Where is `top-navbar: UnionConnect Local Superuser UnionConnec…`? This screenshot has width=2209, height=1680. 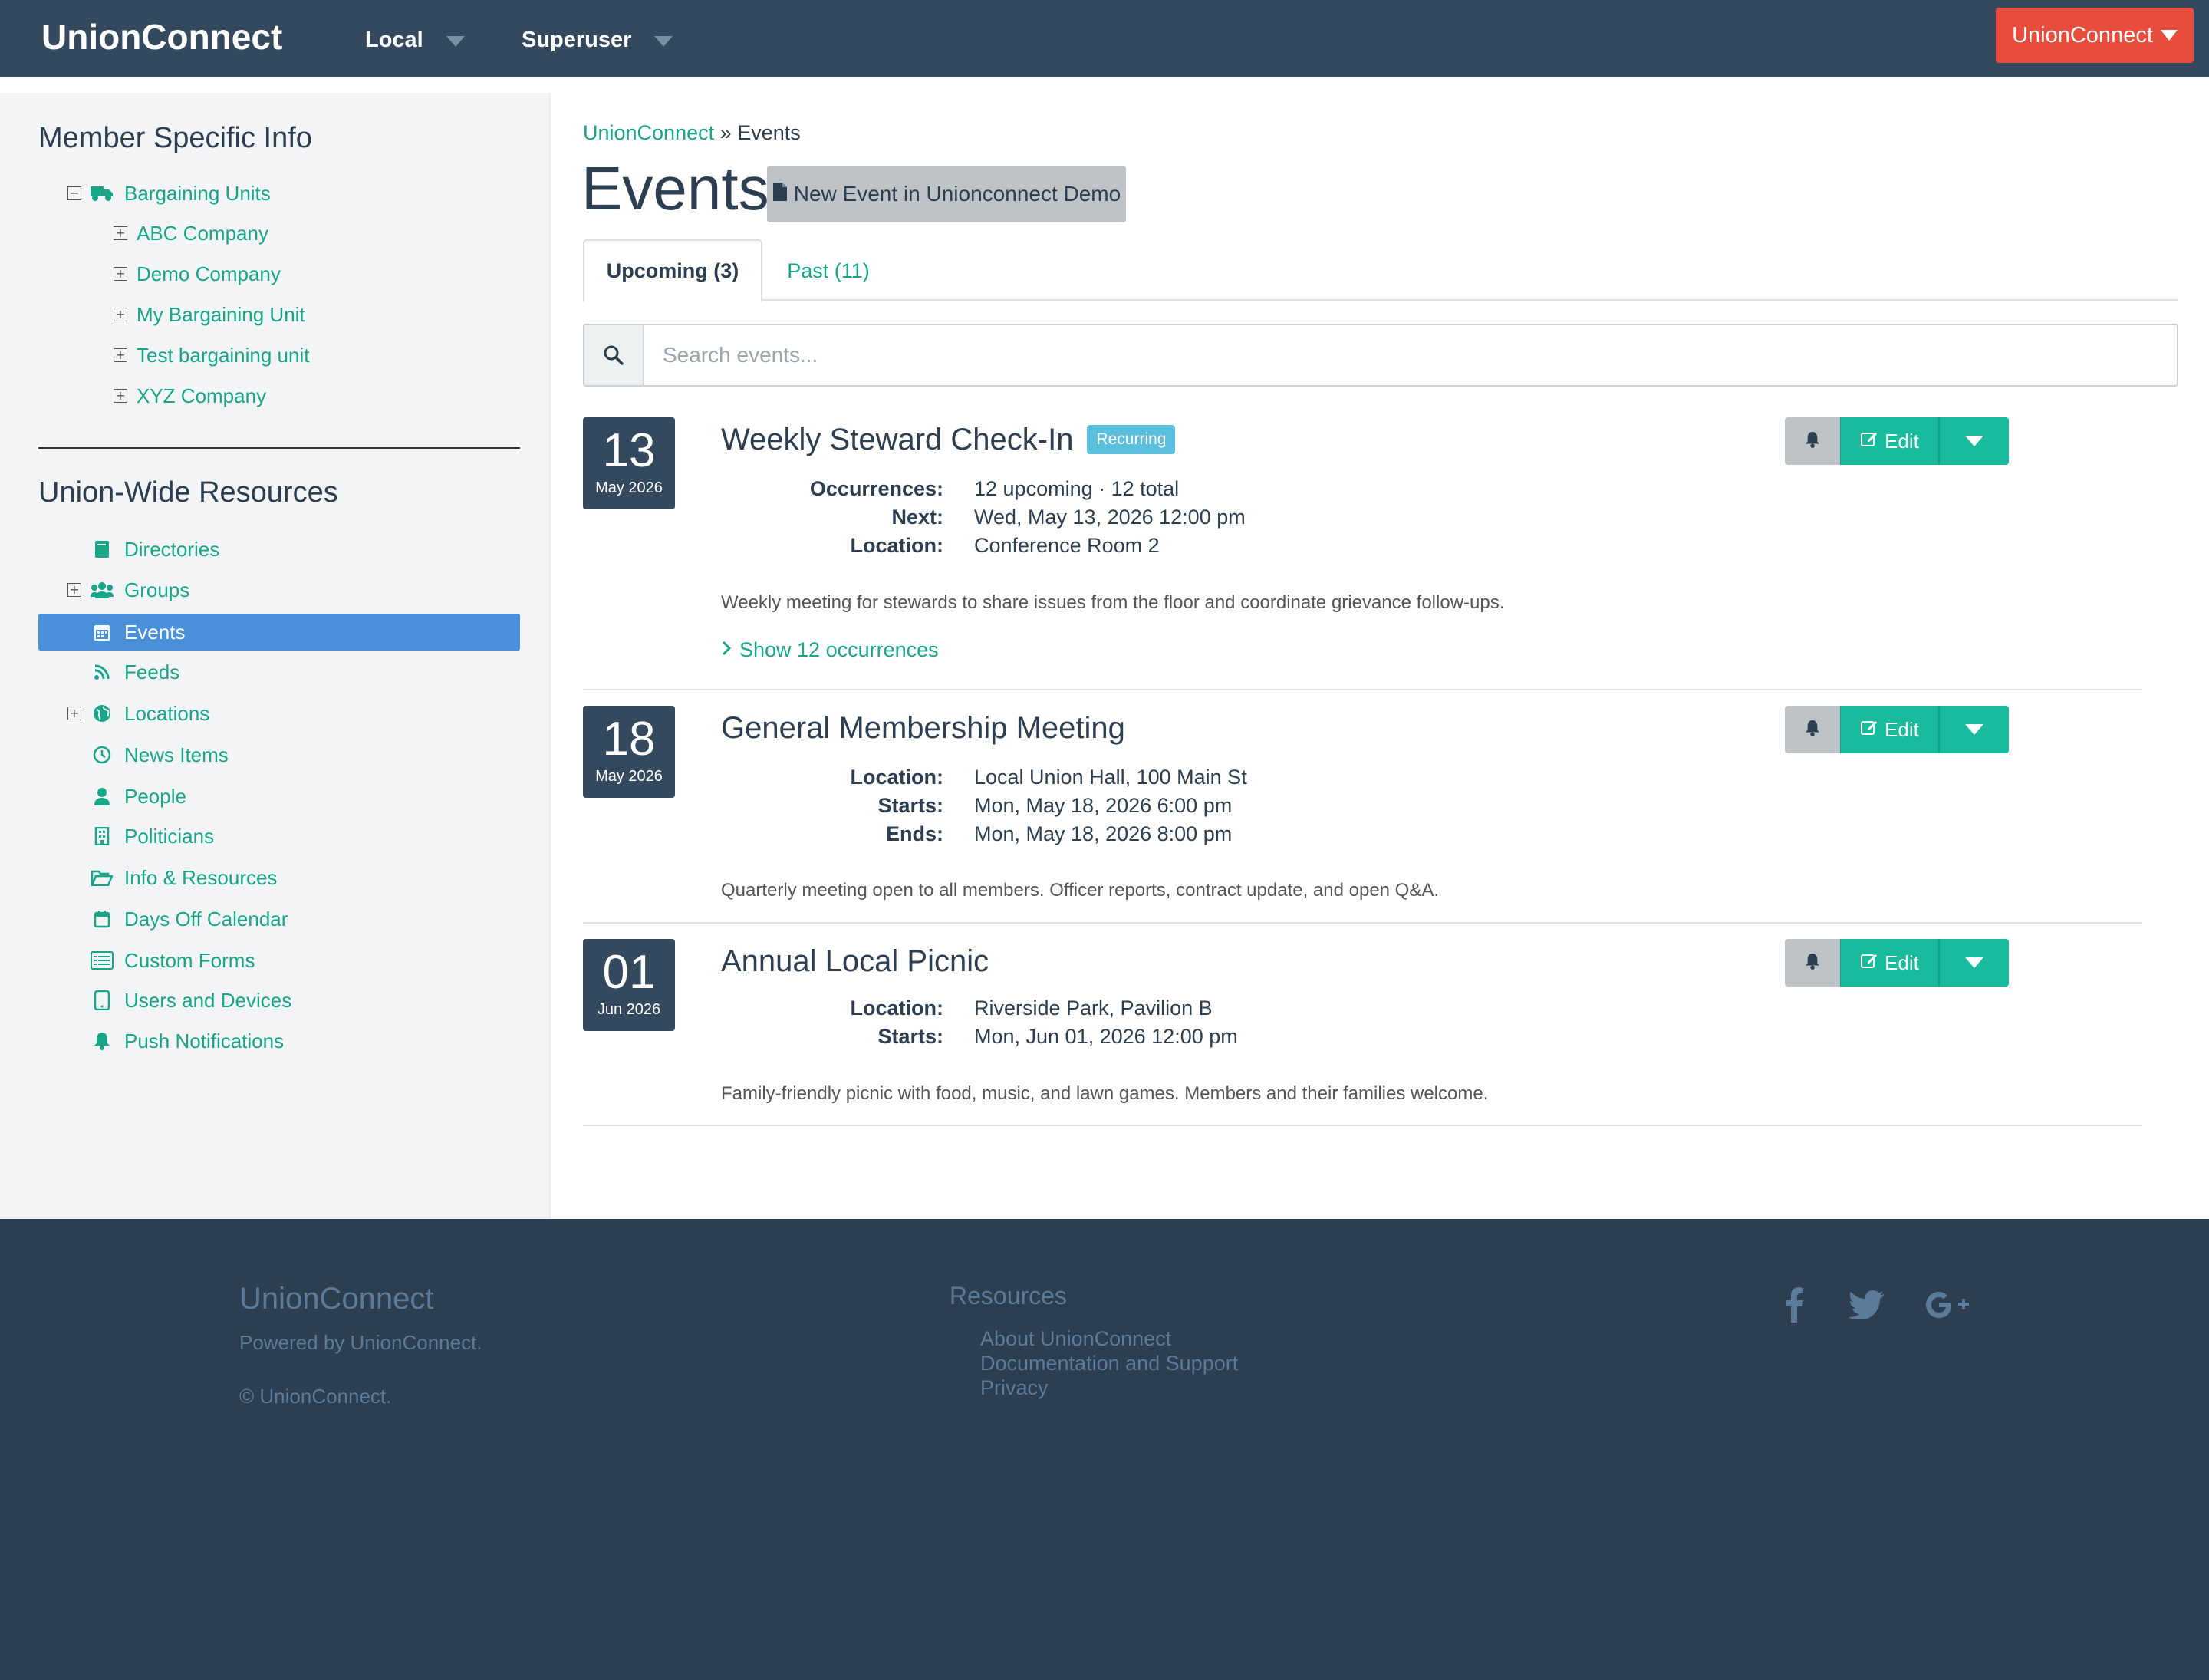
top-navbar: UnionConnect Local Superuser UnionConnec… is located at coordinates (1104, 38).